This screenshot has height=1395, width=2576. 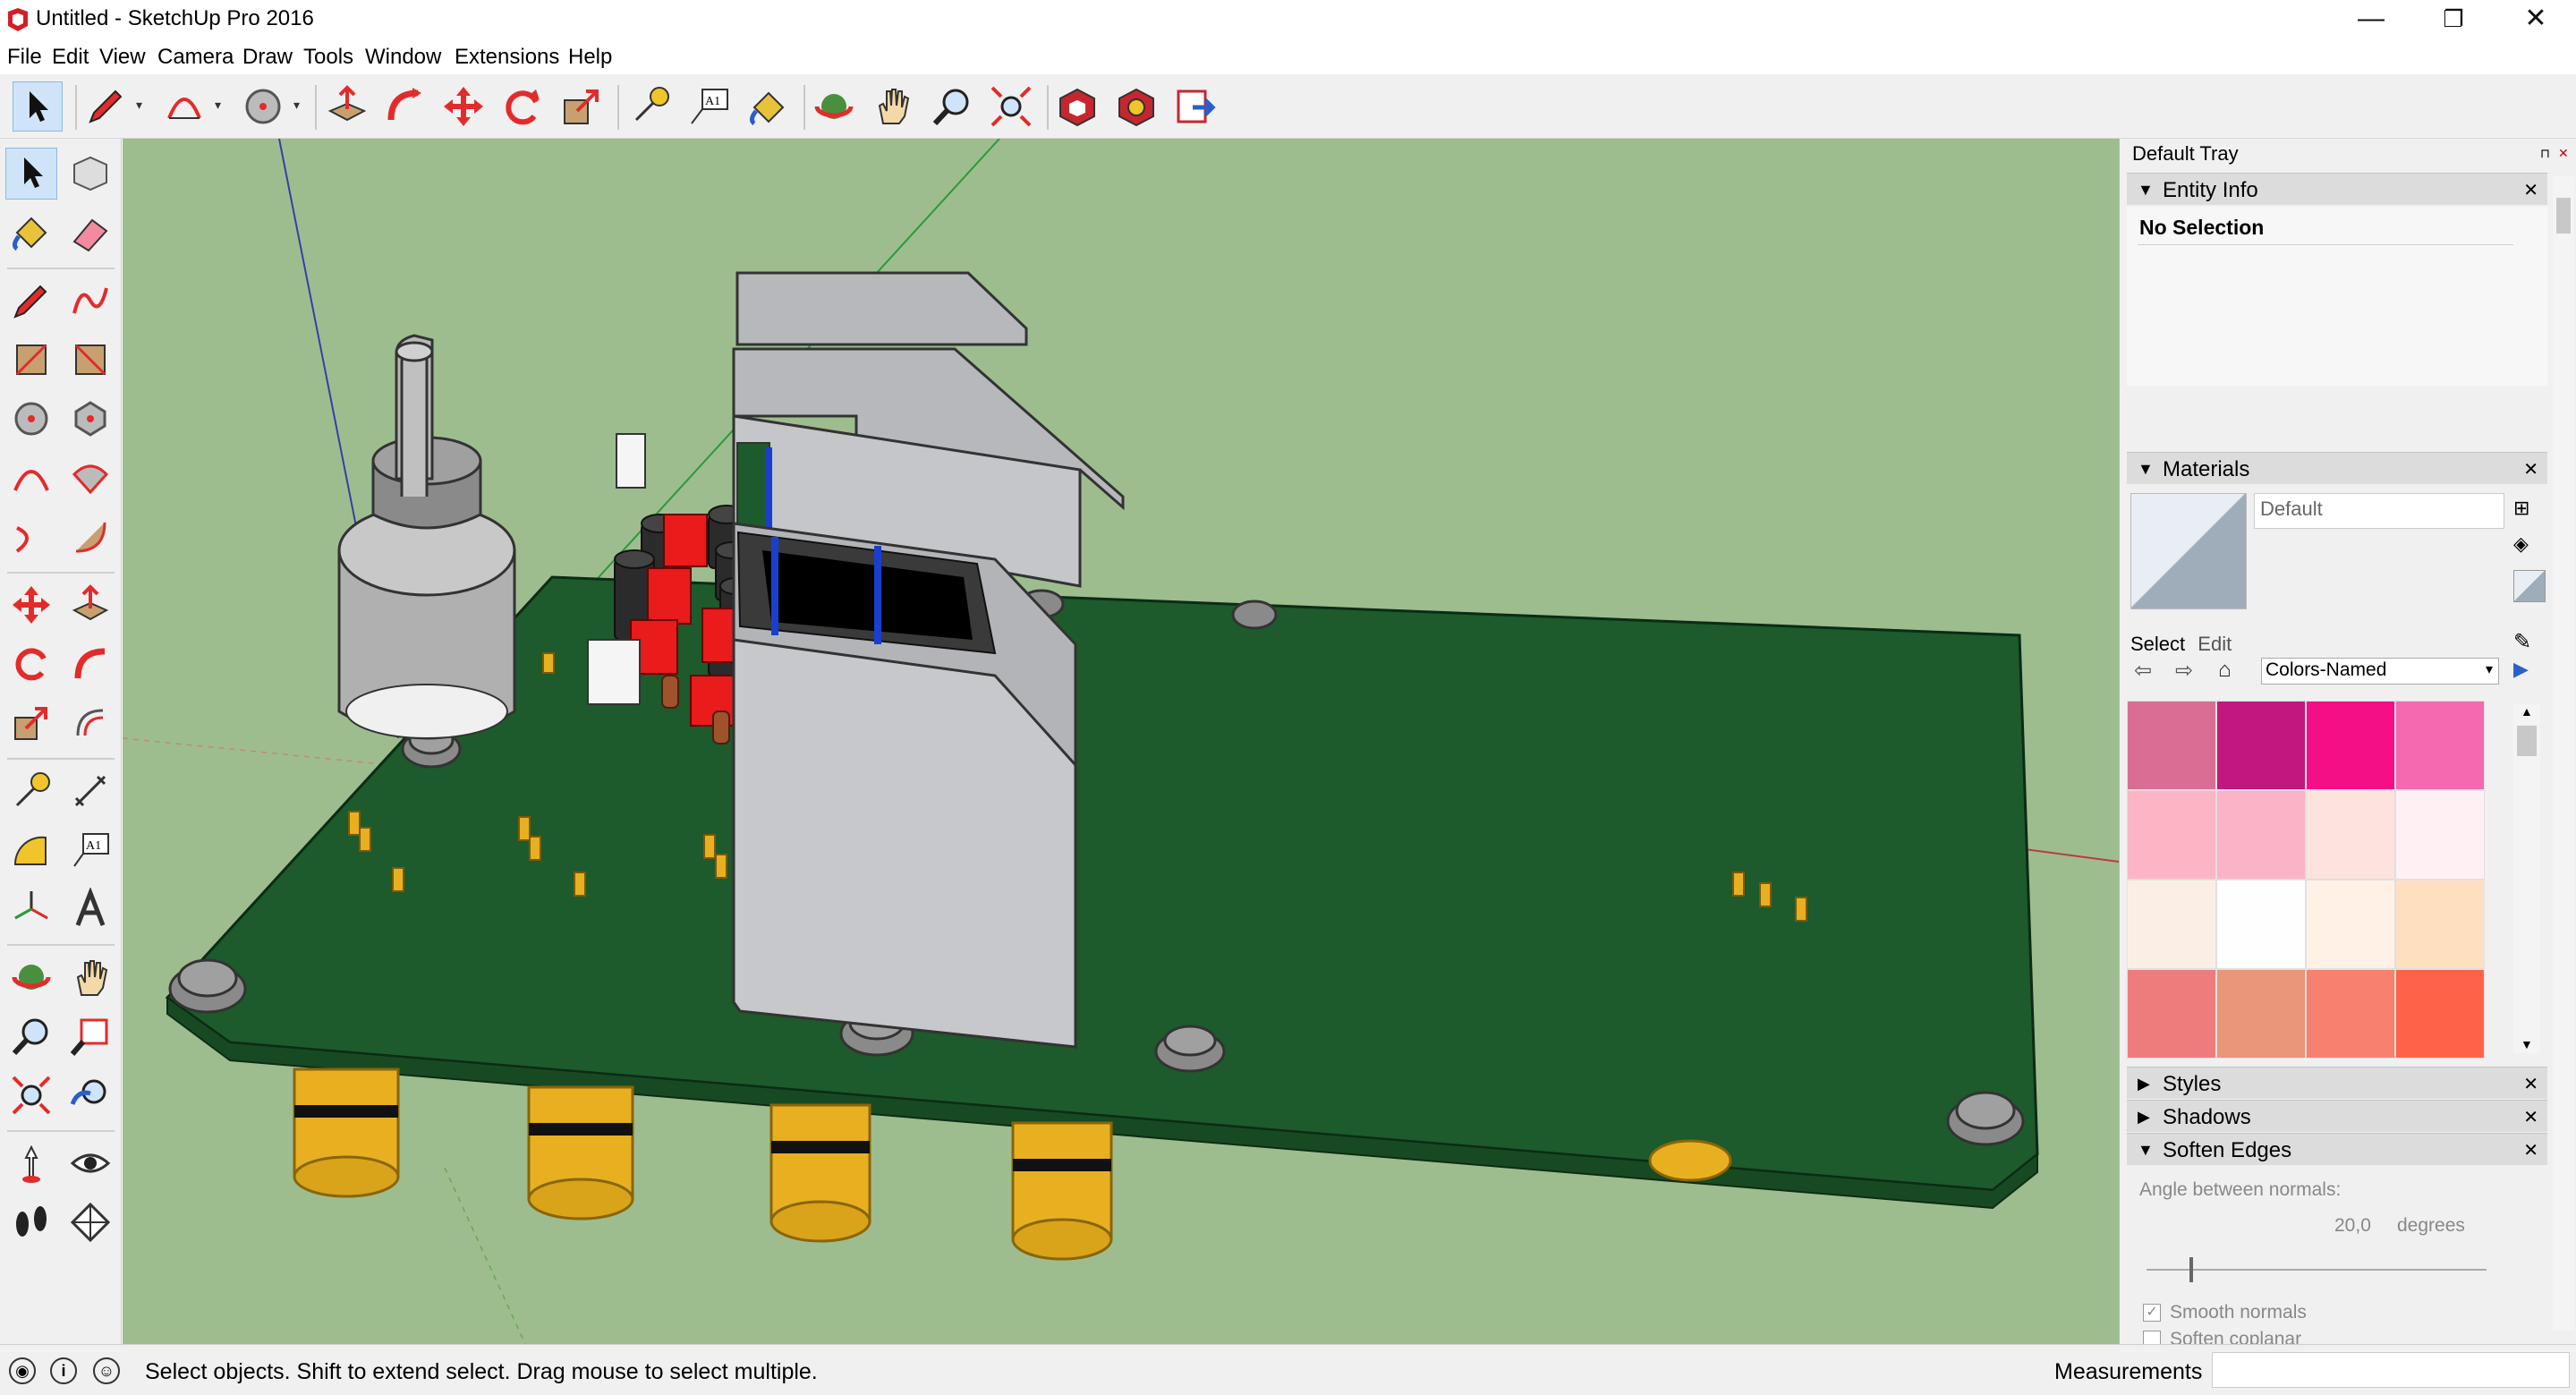 I want to click on geo-location-icon: ◉, so click(x=22, y=1370).